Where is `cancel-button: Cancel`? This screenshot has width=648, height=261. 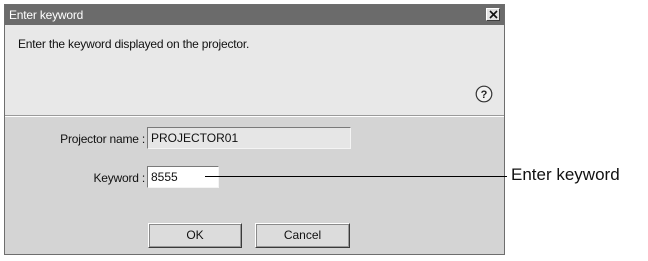 cancel-button: Cancel is located at coordinates (302, 235).